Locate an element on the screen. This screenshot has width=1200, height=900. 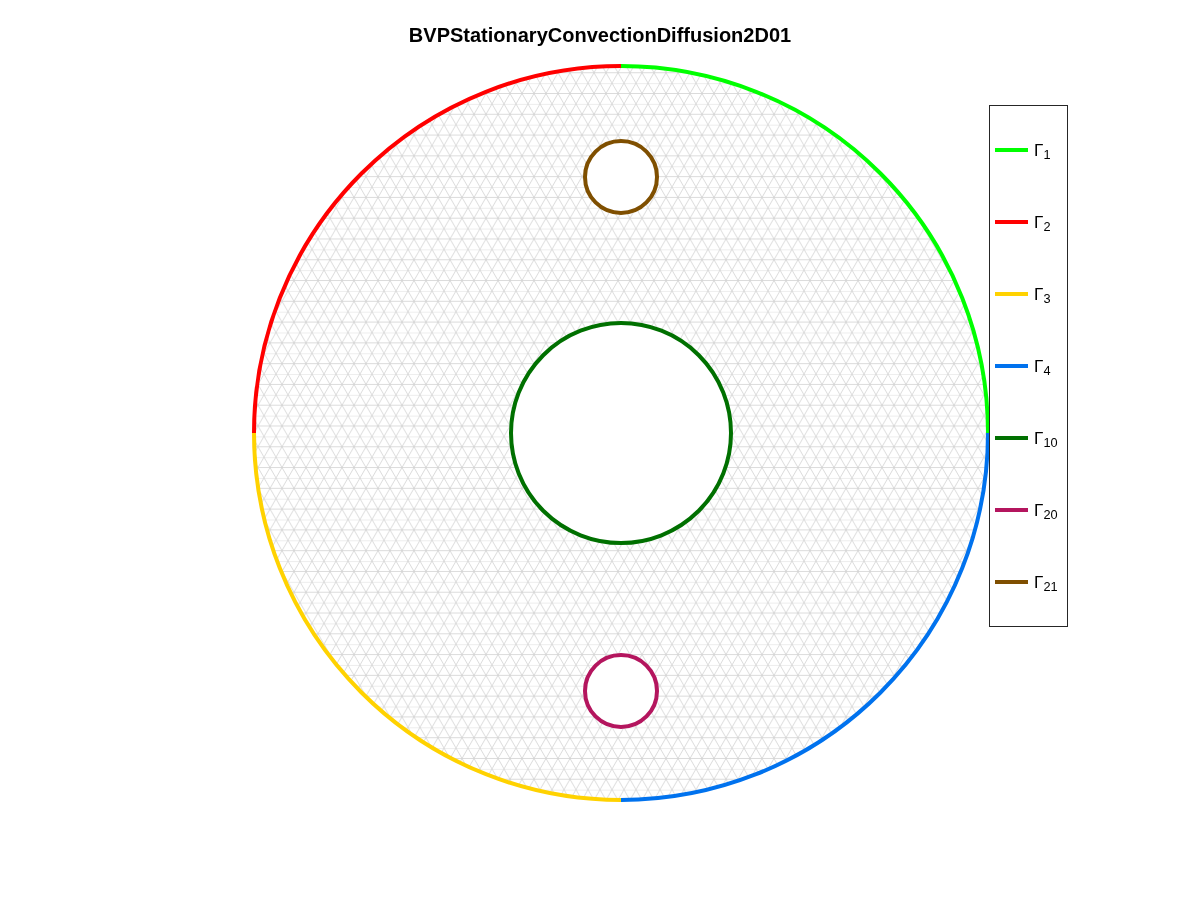
legend-label: Γ$_{4}$ is located at coordinates (1042, 366).